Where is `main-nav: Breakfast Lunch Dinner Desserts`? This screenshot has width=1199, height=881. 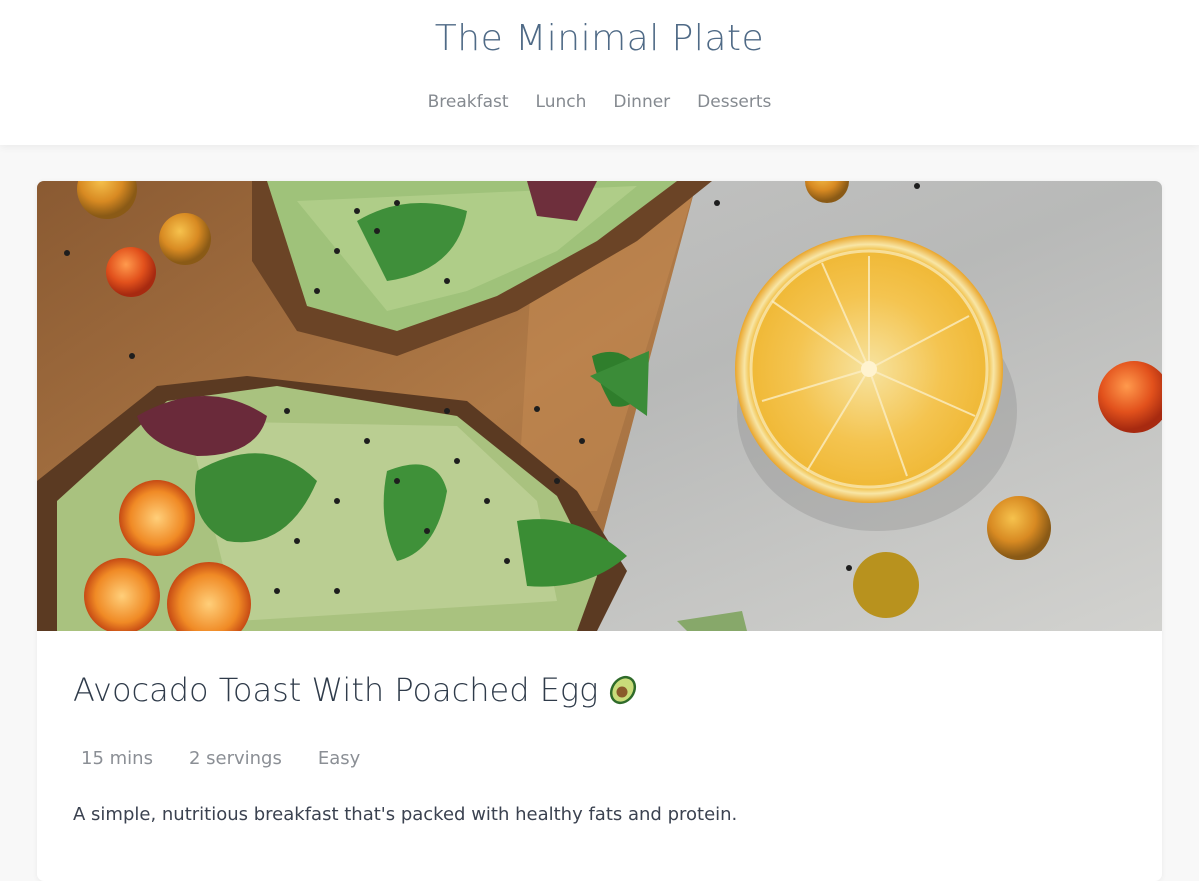
main-nav: Breakfast Lunch Dinner Desserts is located at coordinates (599, 102).